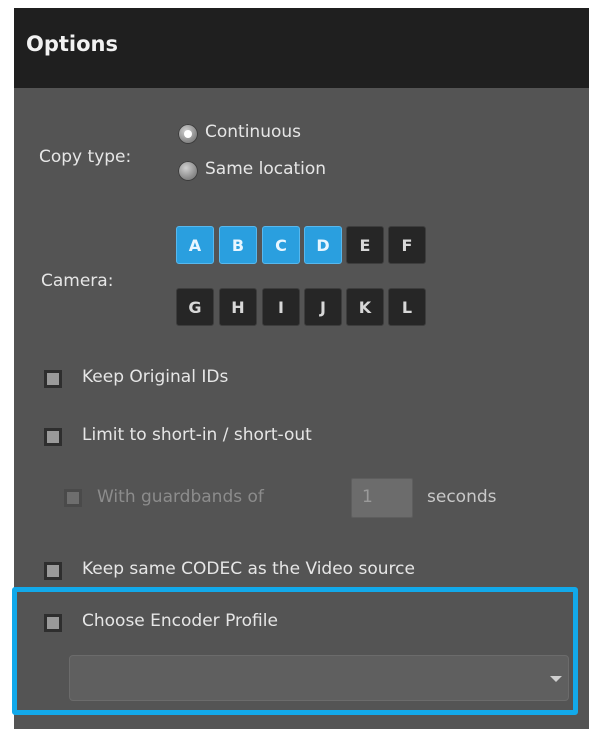 This screenshot has height=729, width=589. What do you see at coordinates (238, 307) in the screenshot?
I see `camera-button-h: H` at bounding box center [238, 307].